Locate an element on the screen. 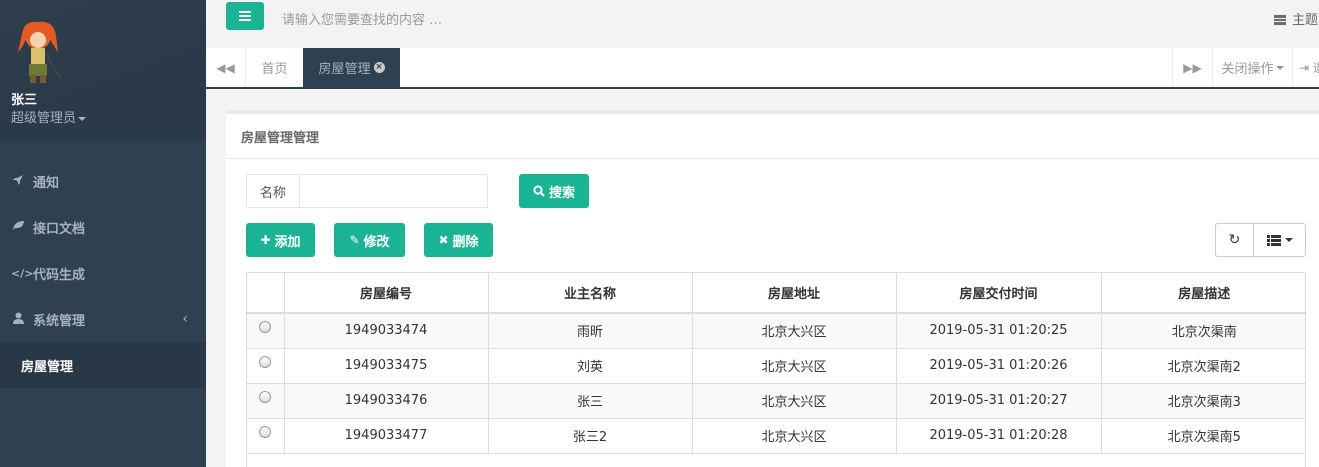 Image resolution: width=1319 pixels, height=467 pixels. double-chevron-right-icon: ▶▶ is located at coordinates (1192, 67).